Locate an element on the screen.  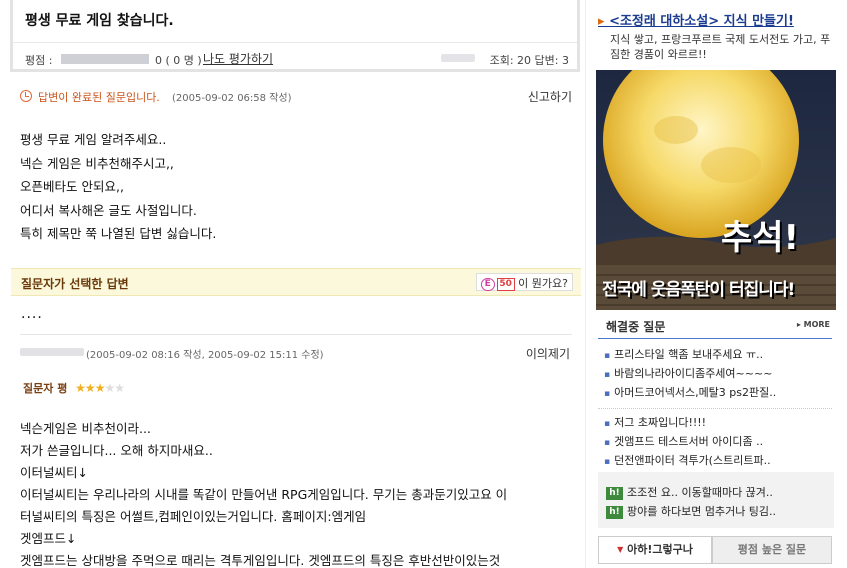
promo-title-text: <조정래 대하소설> 지식 만들기! is located at coordinates (701, 21).